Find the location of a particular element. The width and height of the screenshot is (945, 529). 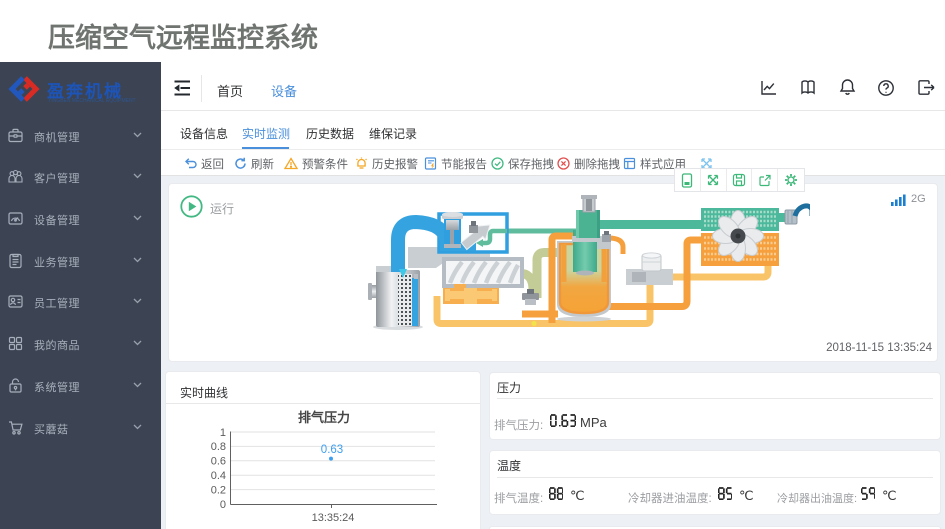

svg-text: 1 is located at coordinates (223, 433).